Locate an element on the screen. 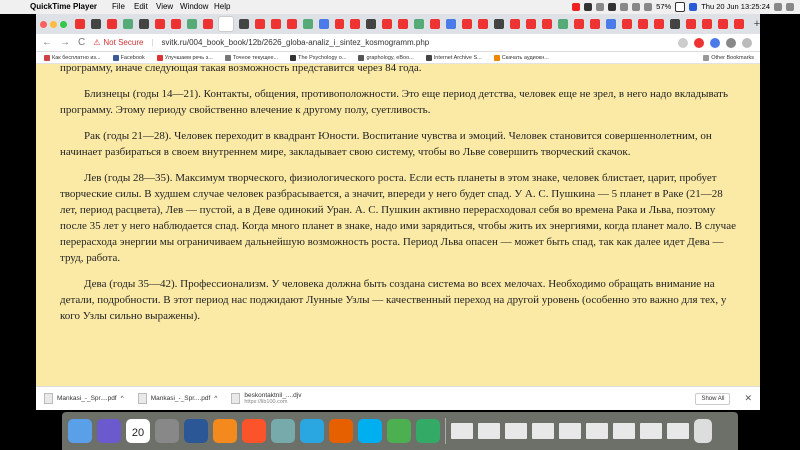 Image resolution: width=800 pixels, height=450 pixels. menu-view: View is located at coordinates (164, 7).